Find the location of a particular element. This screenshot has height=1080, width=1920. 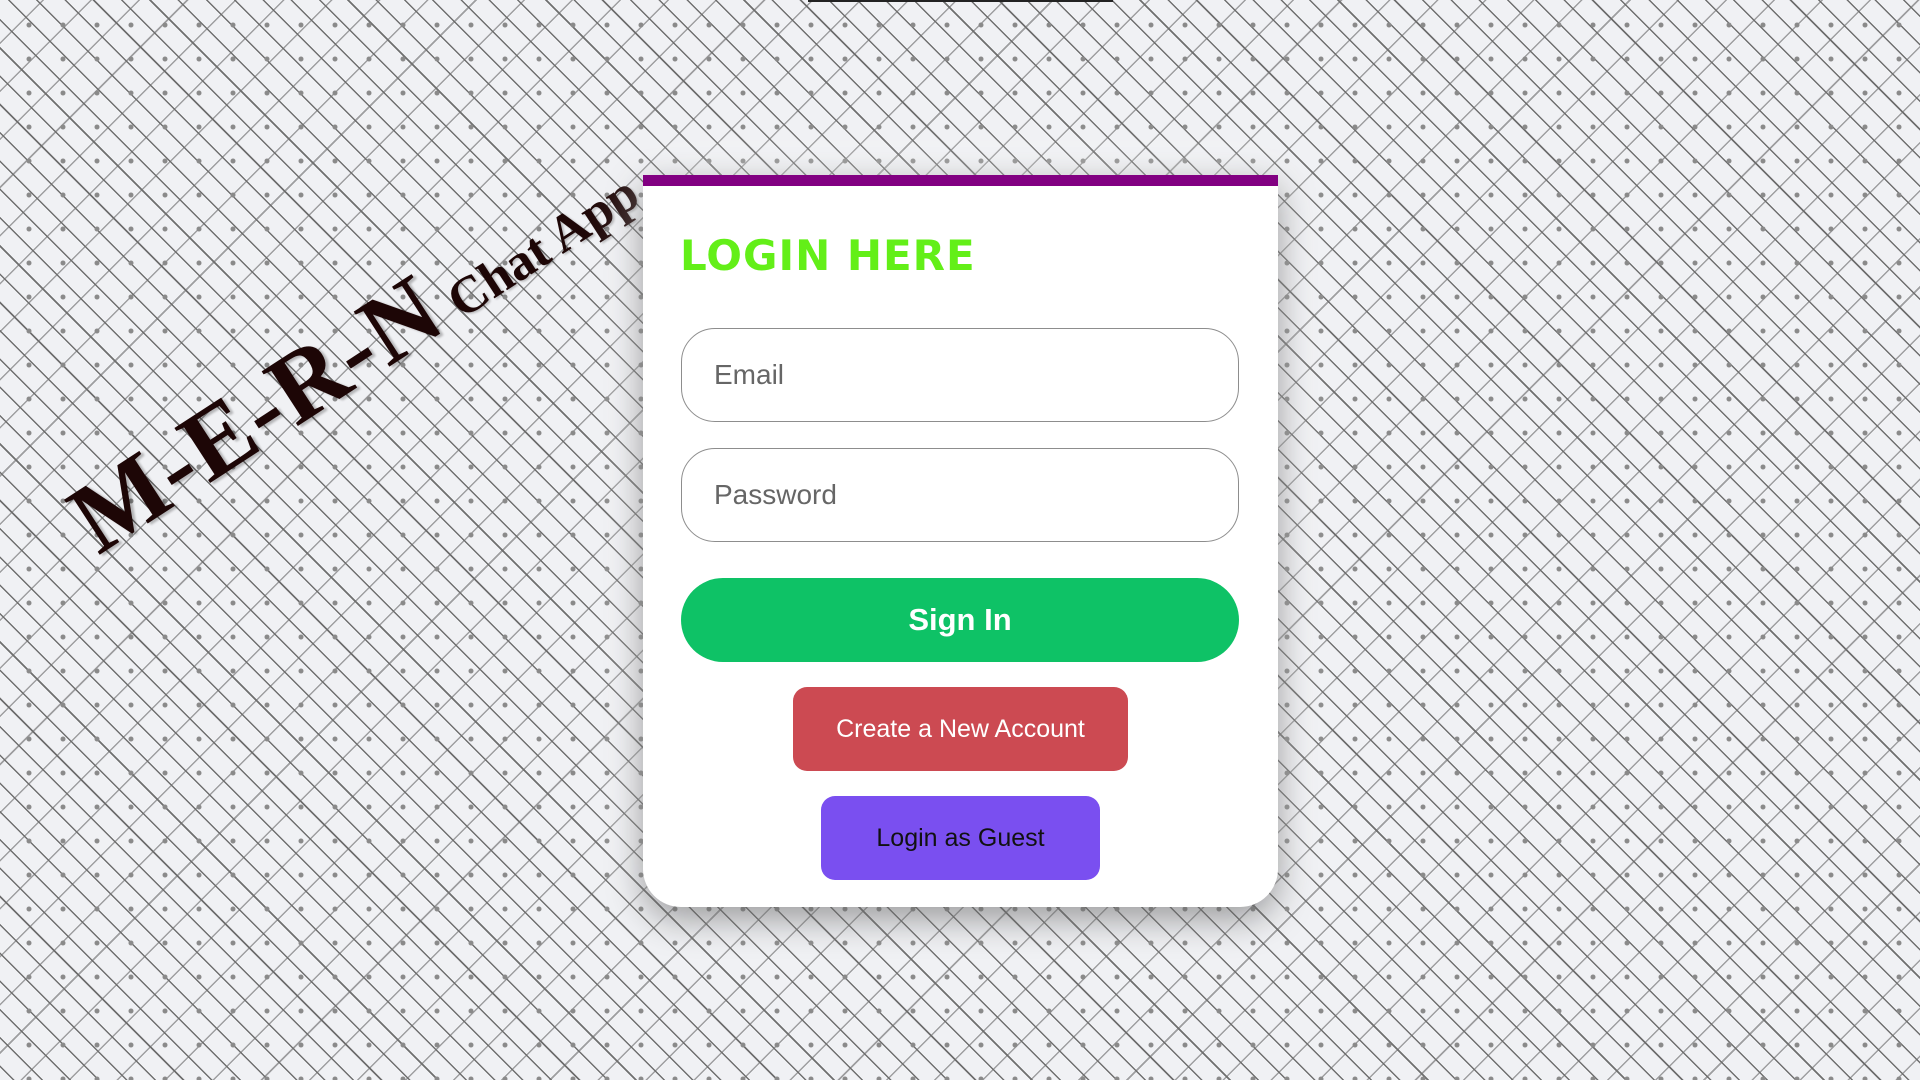

brand-title: M-E-R-N is located at coordinates (255, 413).